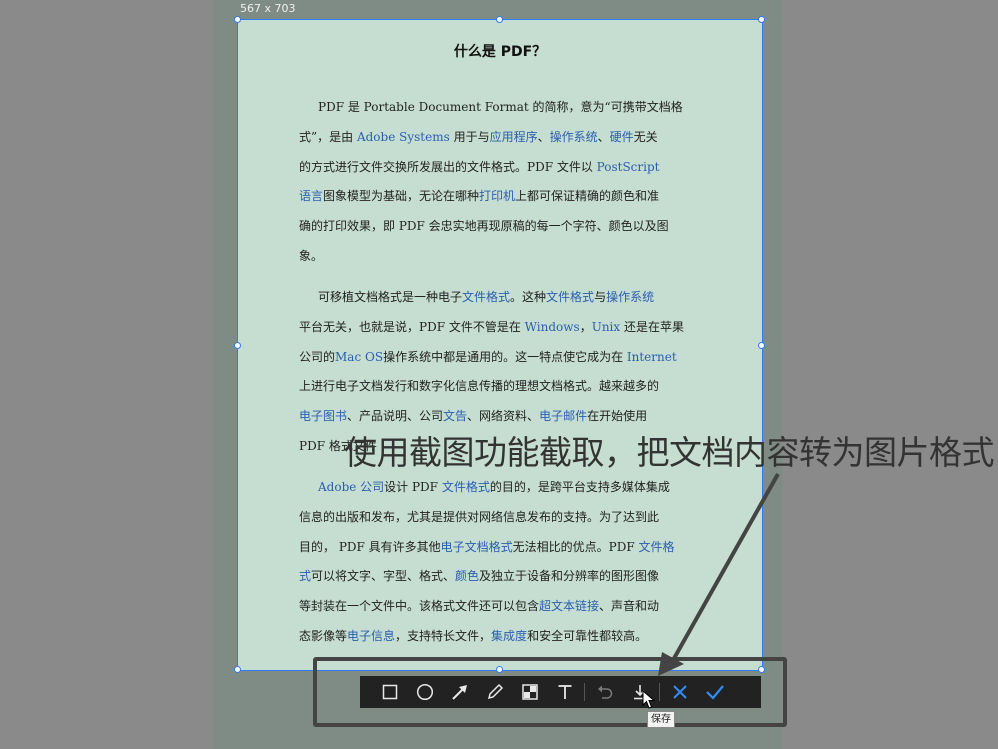  I want to click on undo-icon, so click(604, 692).